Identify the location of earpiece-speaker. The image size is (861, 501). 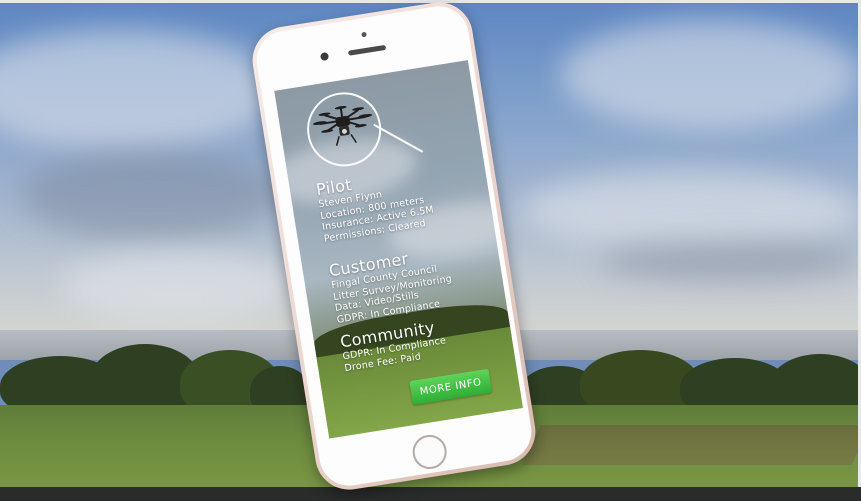
(367, 50).